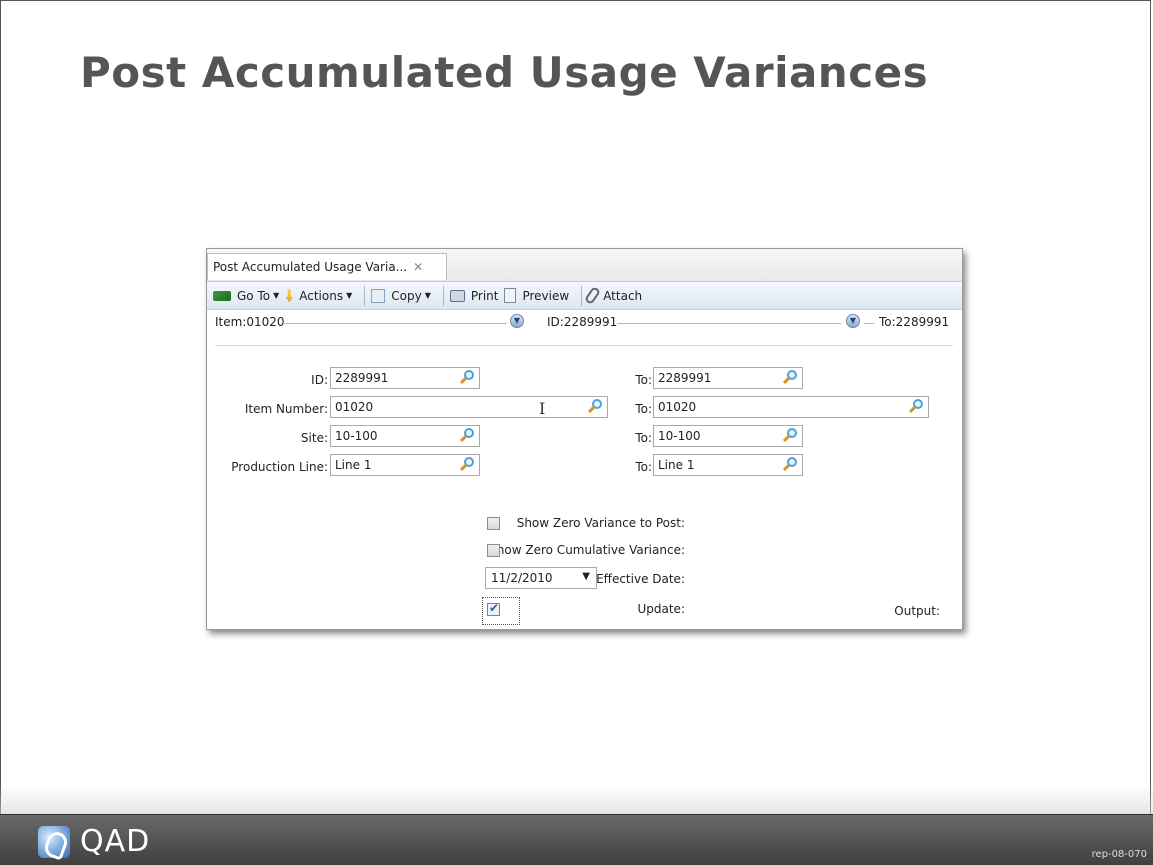 Image resolution: width=1153 pixels, height=865 pixels. What do you see at coordinates (510, 295) in the screenshot?
I see `preview-icon` at bounding box center [510, 295].